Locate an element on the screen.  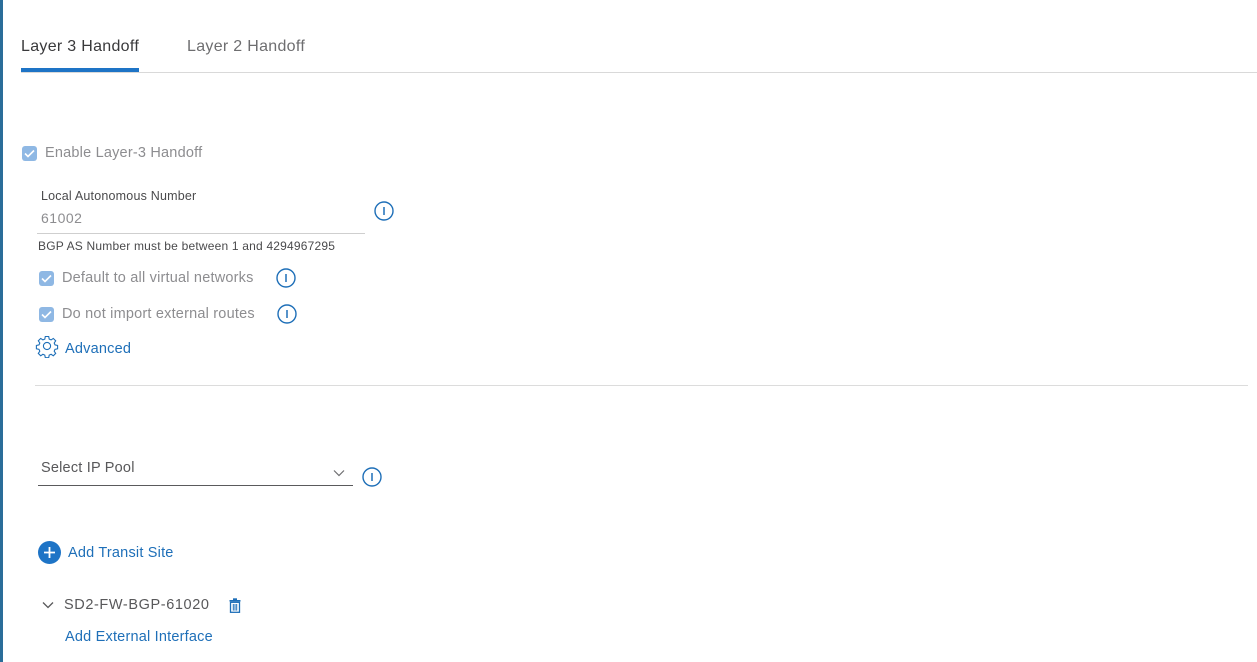
default-all-vn-checkbox: Default to all virtual networks is located at coordinates (146, 278).